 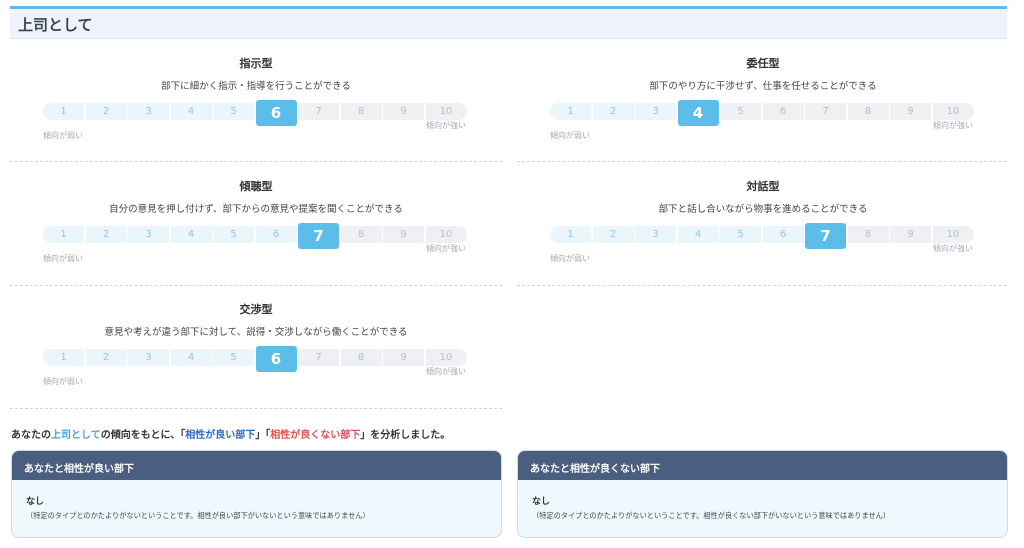 I want to click on trait-title: 交渉型, so click(x=256, y=309).